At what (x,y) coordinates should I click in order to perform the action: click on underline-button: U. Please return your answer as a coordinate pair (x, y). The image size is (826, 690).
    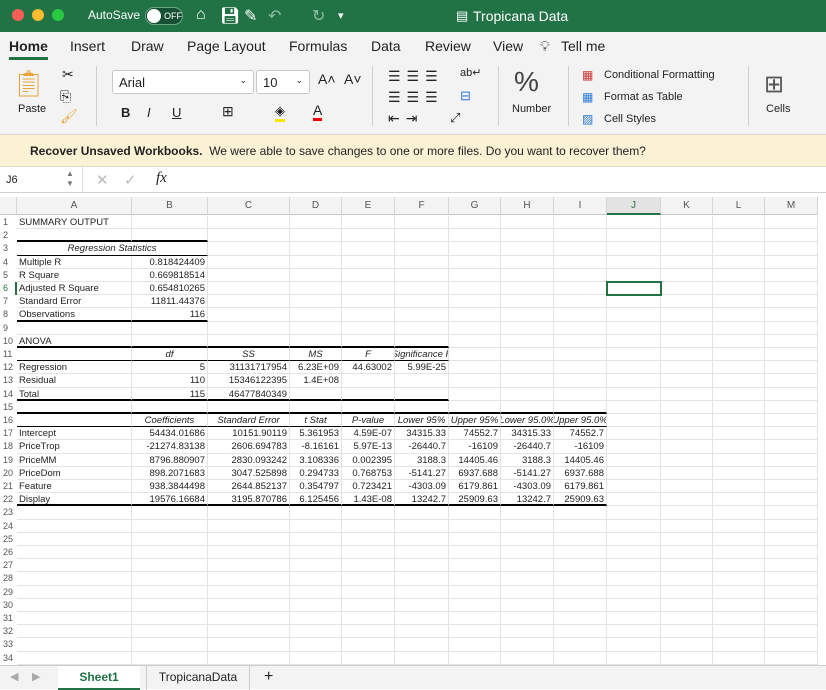
    Looking at the image, I should click on (176, 112).